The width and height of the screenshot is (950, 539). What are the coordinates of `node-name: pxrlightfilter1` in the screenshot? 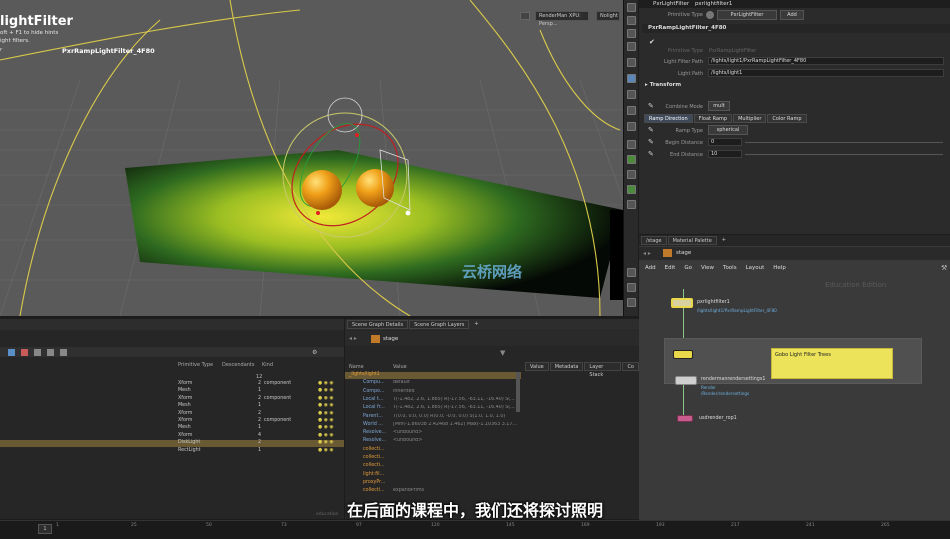 It's located at (714, 4).